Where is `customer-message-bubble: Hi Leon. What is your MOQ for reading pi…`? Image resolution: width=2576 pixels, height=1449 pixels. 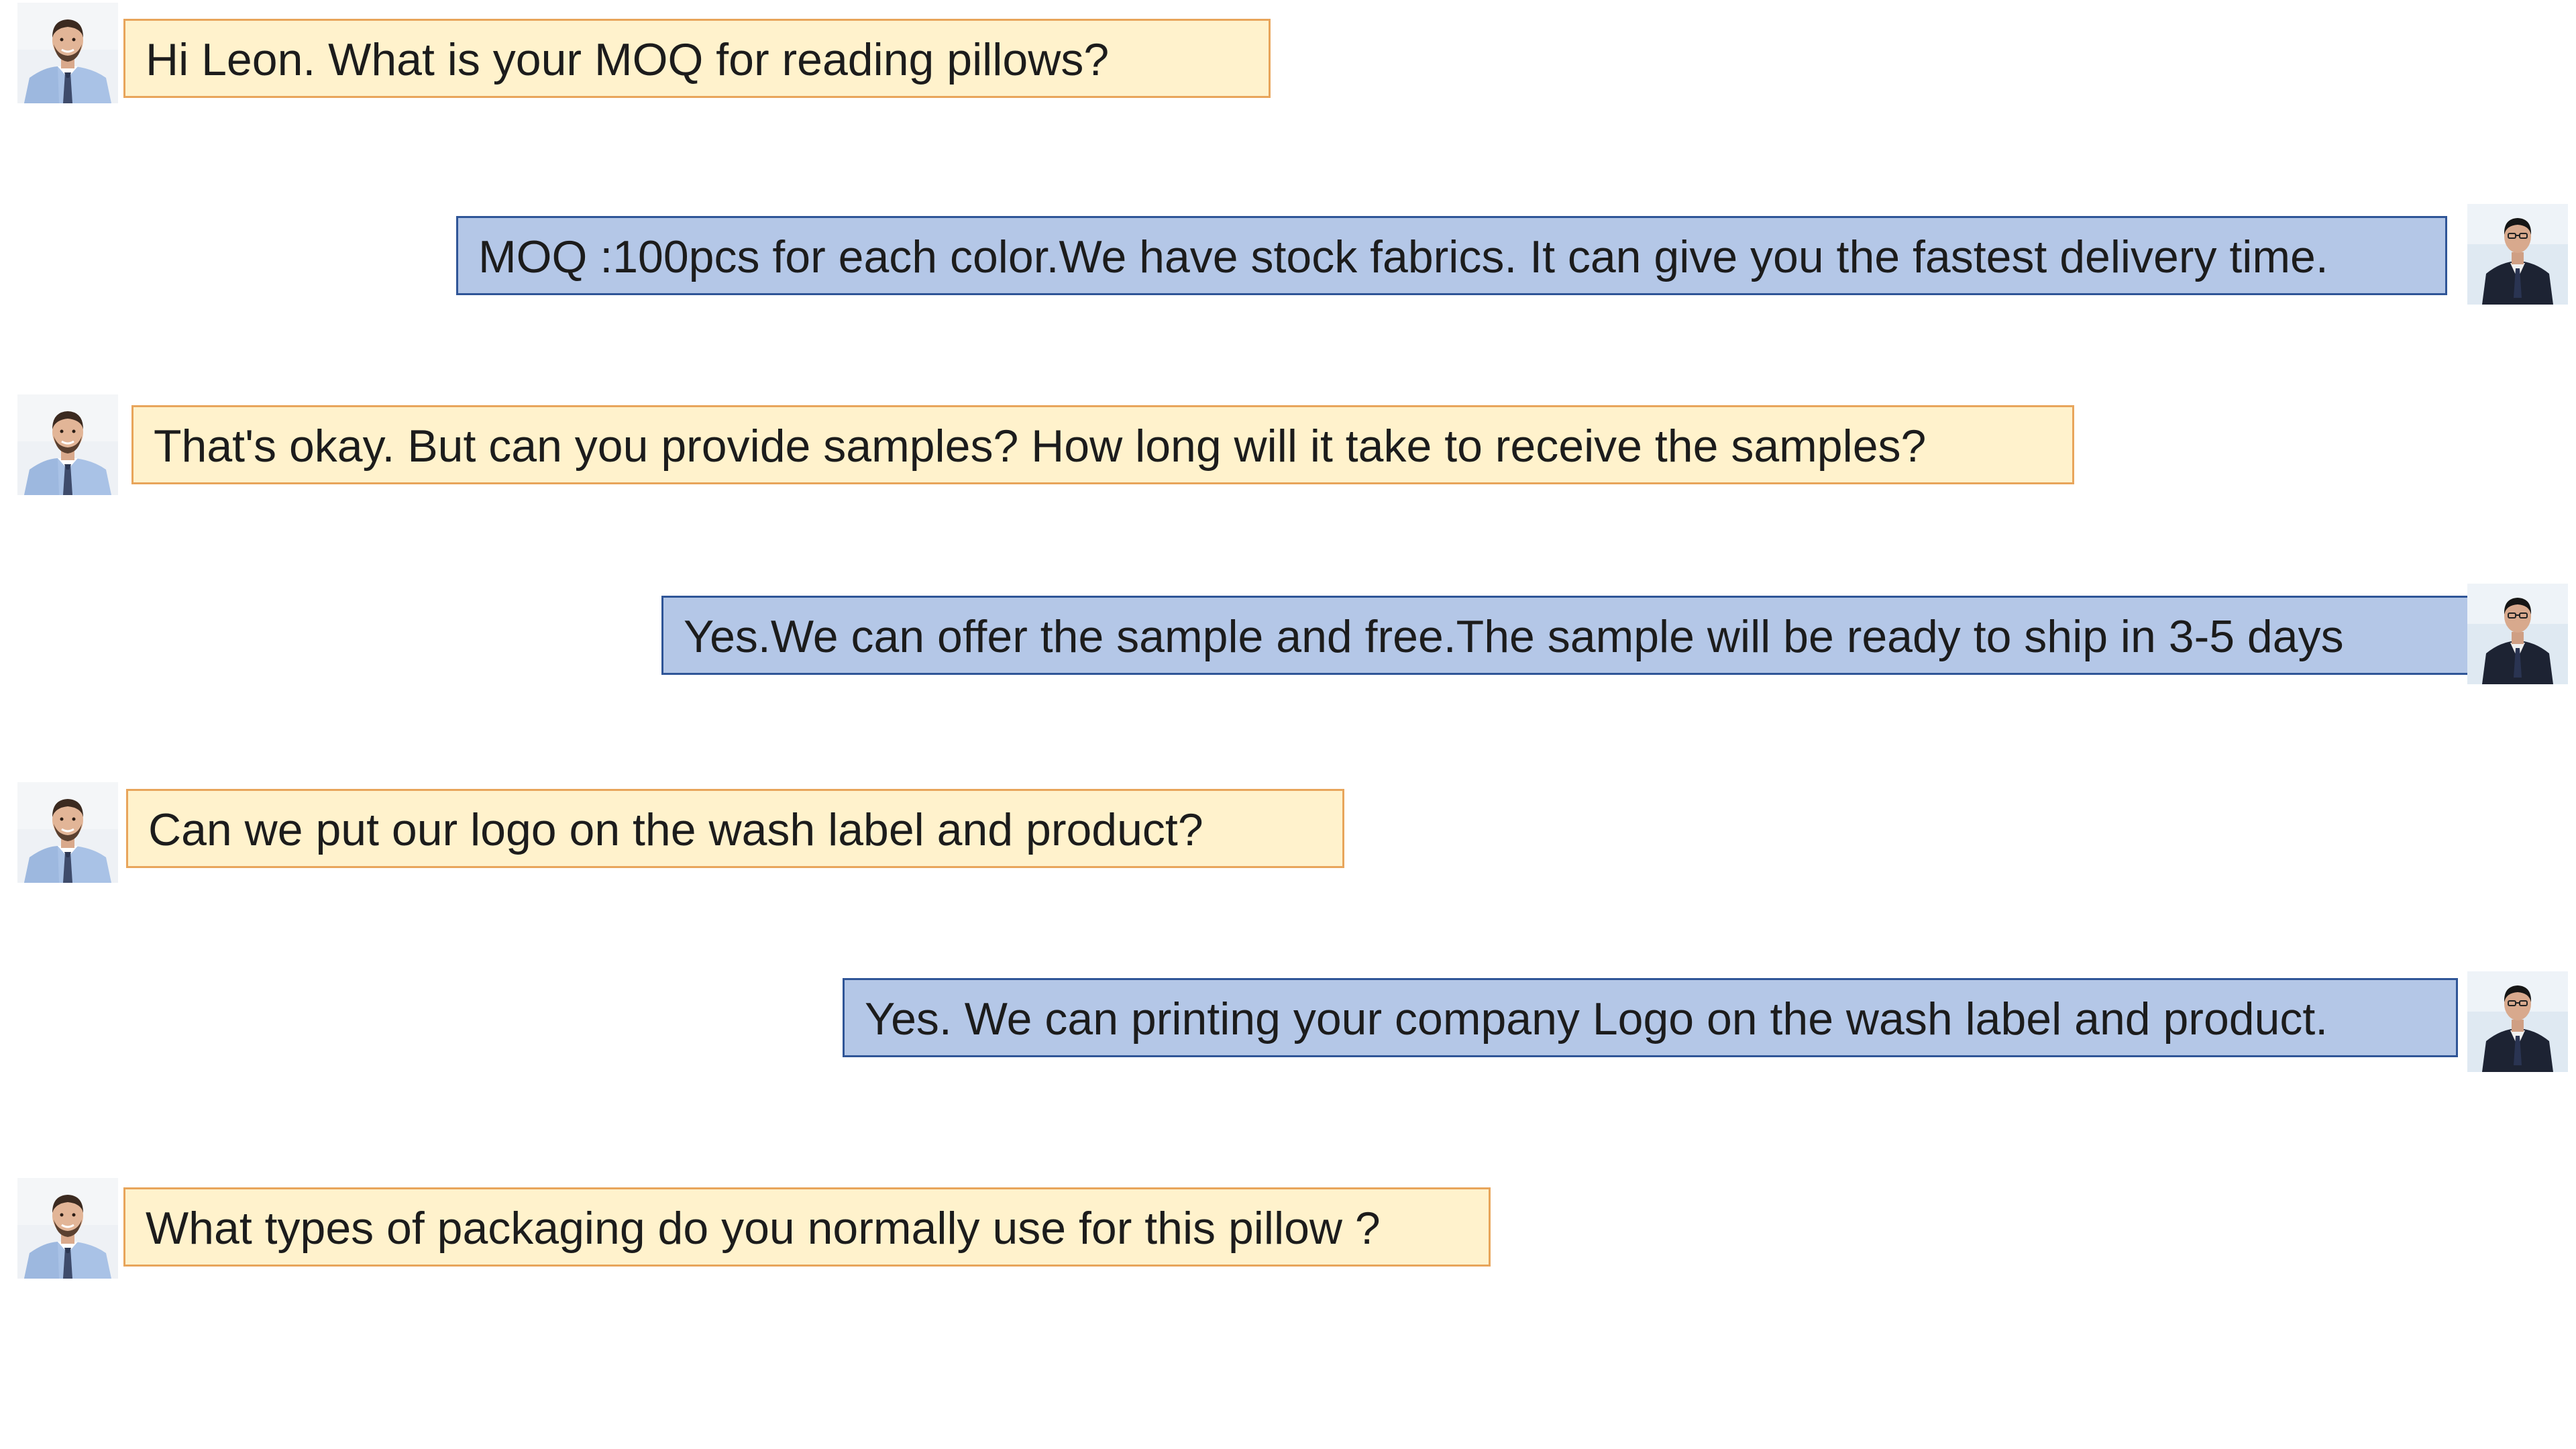 customer-message-bubble: Hi Leon. What is your MOQ for reading pi… is located at coordinates (697, 58).